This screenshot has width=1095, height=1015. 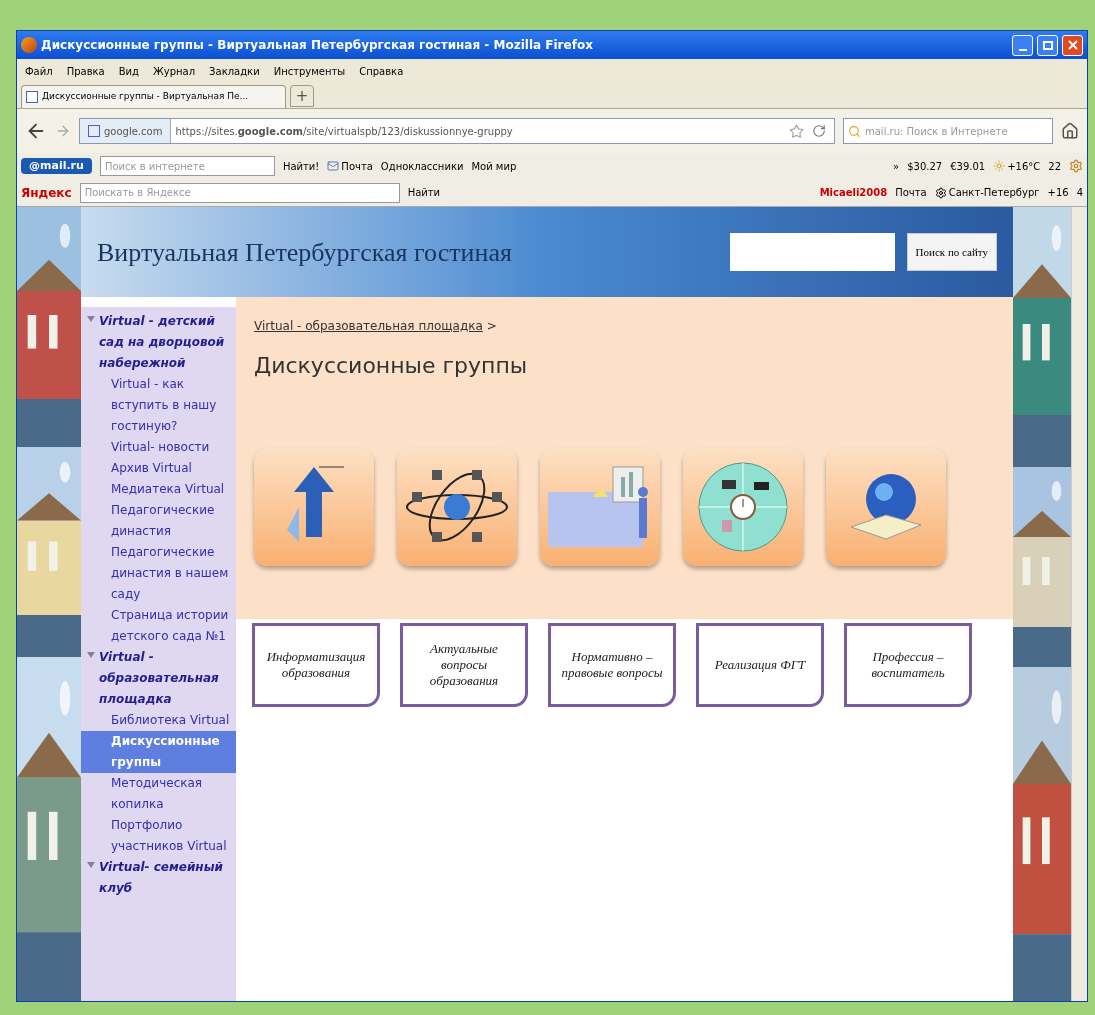 I want to click on sidebar-item: Методическая копилка, so click(x=158, y=794).